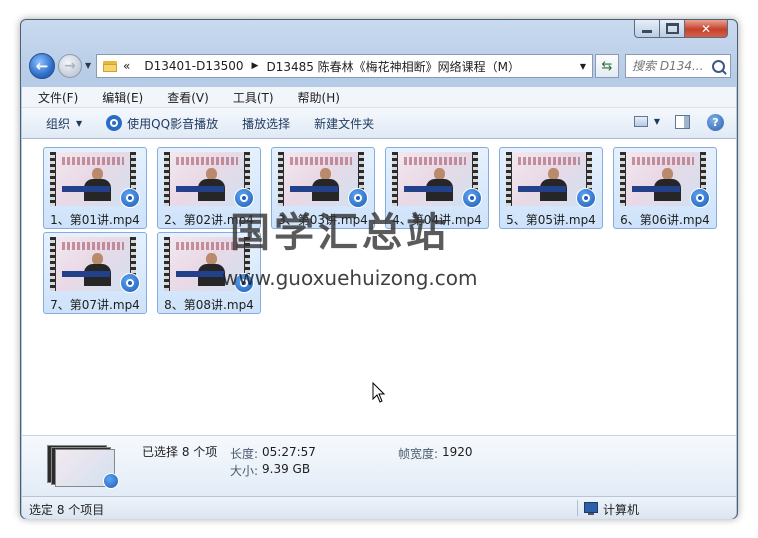 This screenshot has height=538, width=758. Describe the element at coordinates (67, 510) in the screenshot. I see `status-selection-text: 选定 8 个项目` at that location.